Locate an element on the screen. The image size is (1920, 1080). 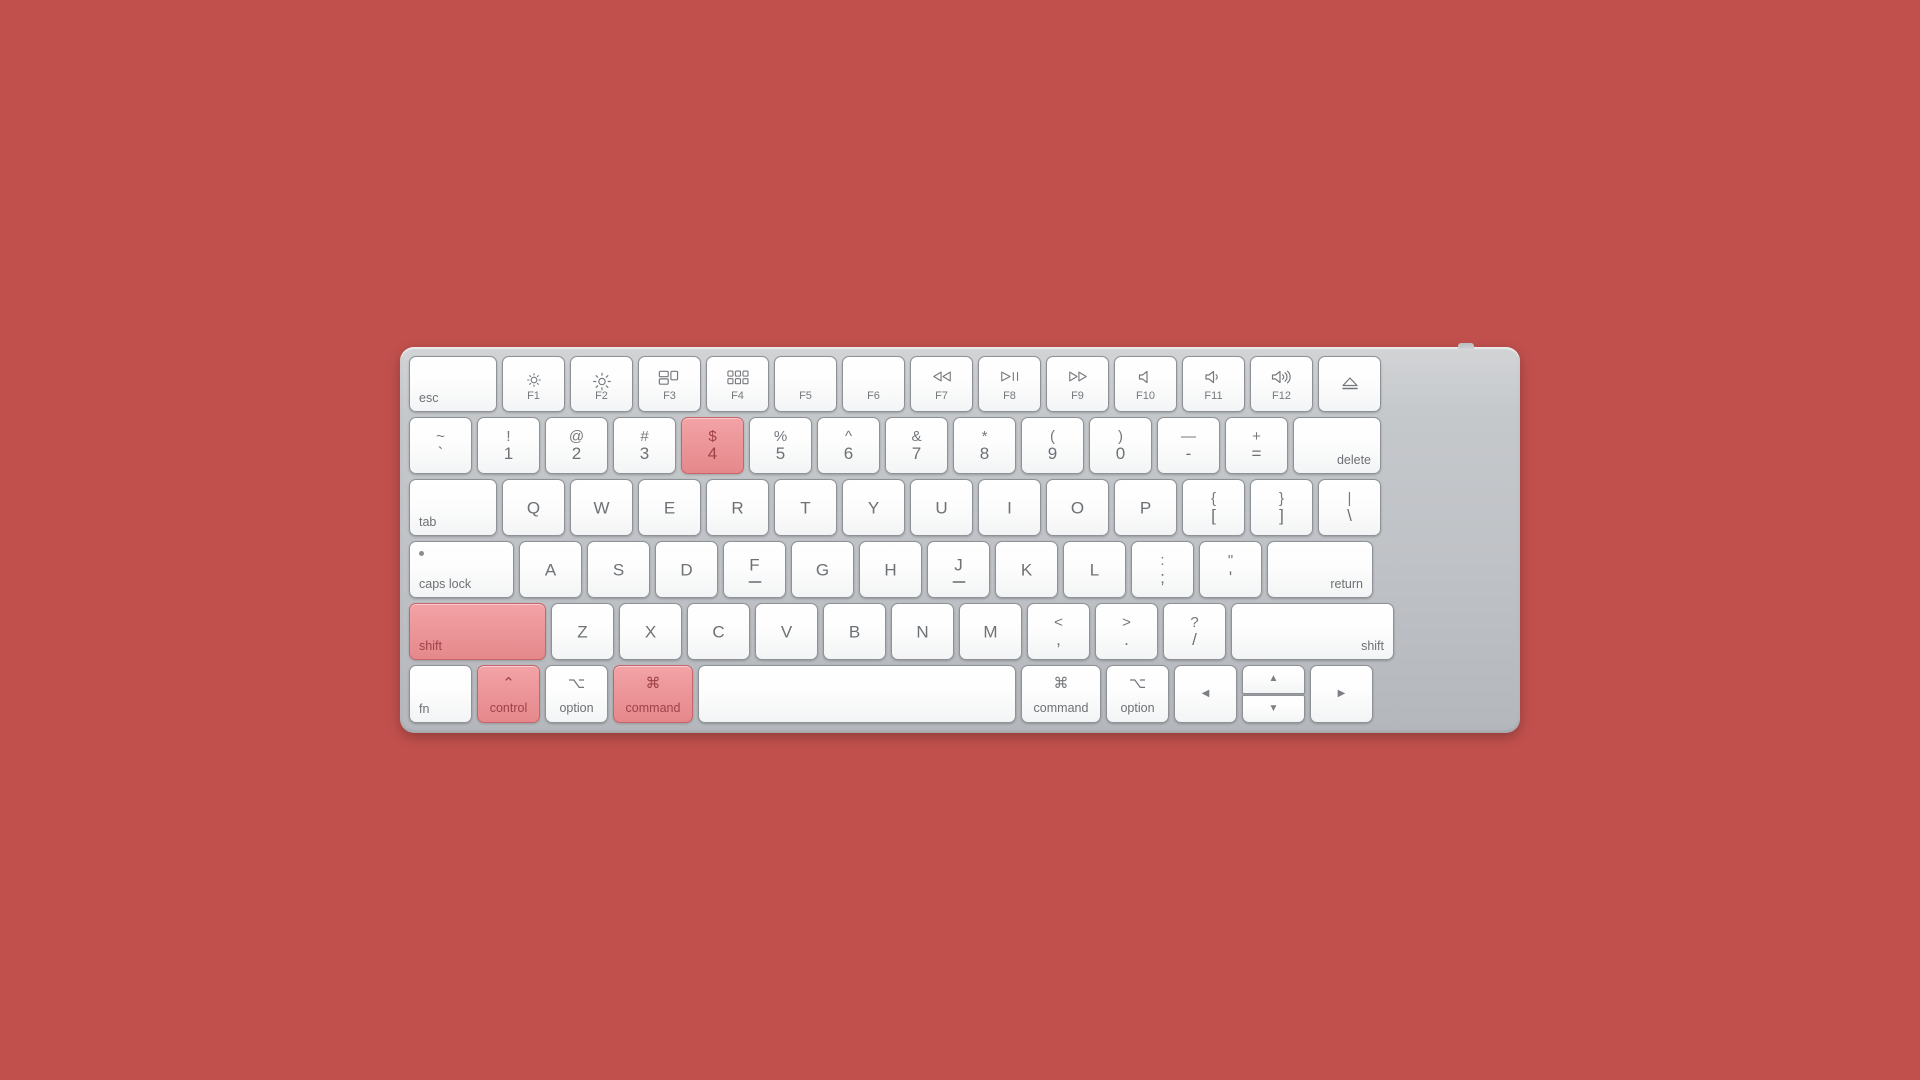
key-period: > . is located at coordinates (1126, 631).